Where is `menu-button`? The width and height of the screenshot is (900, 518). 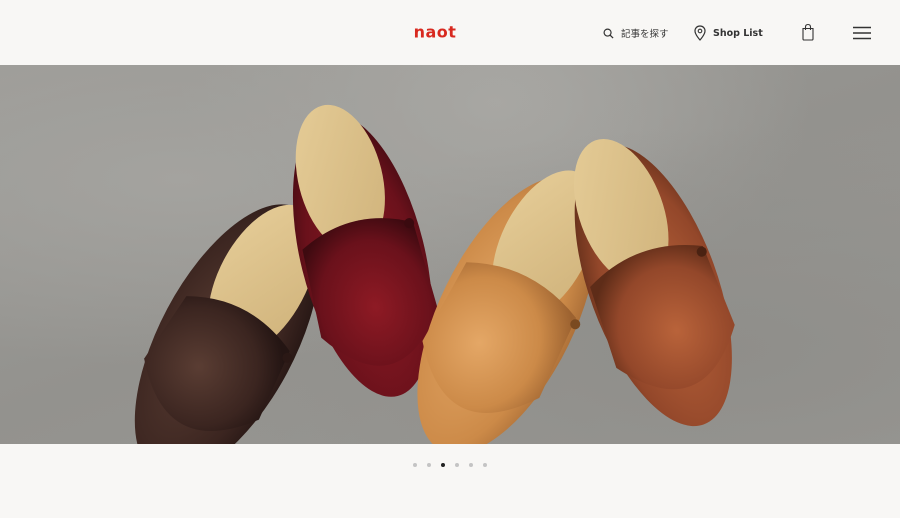 menu-button is located at coordinates (862, 34).